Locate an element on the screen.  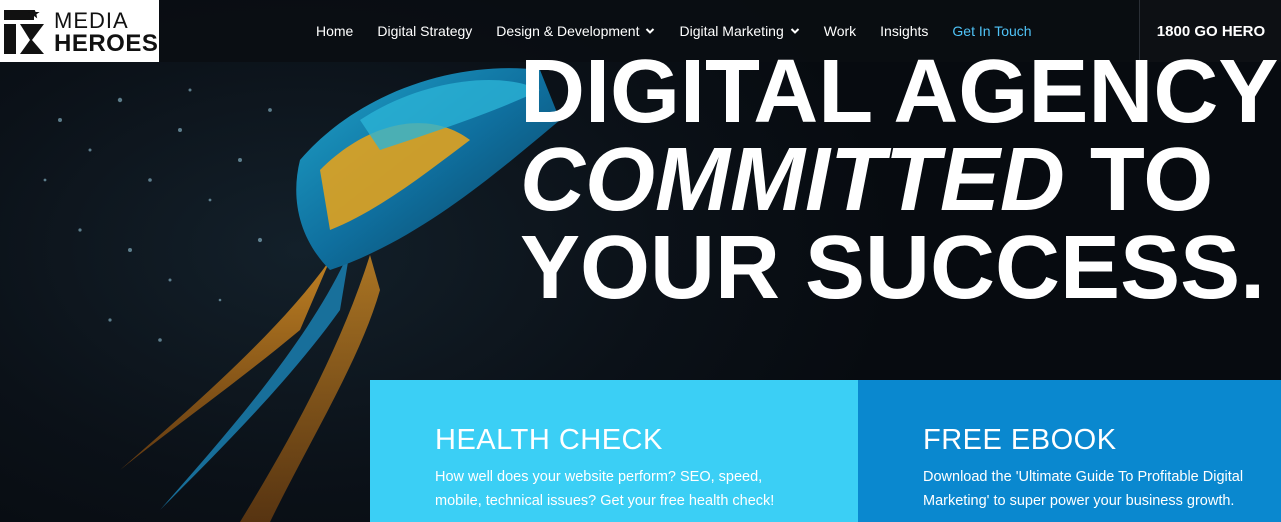
health-check-title: HEALTH CHECK is located at coordinates (549, 440).